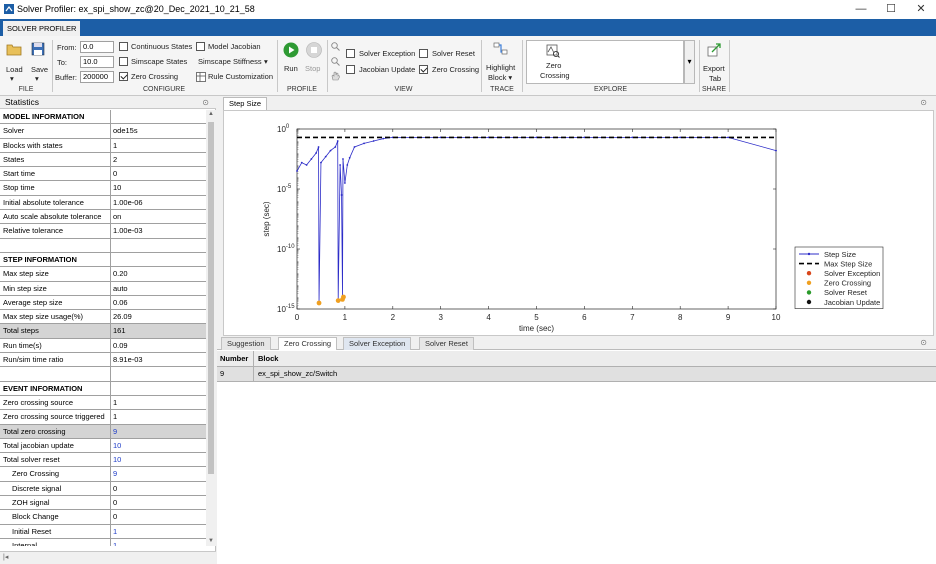 The image size is (936, 564). Describe the element at coordinates (42, 28) in the screenshot. I see `tab-solver-profiler: SOLVER PROFILER` at that location.